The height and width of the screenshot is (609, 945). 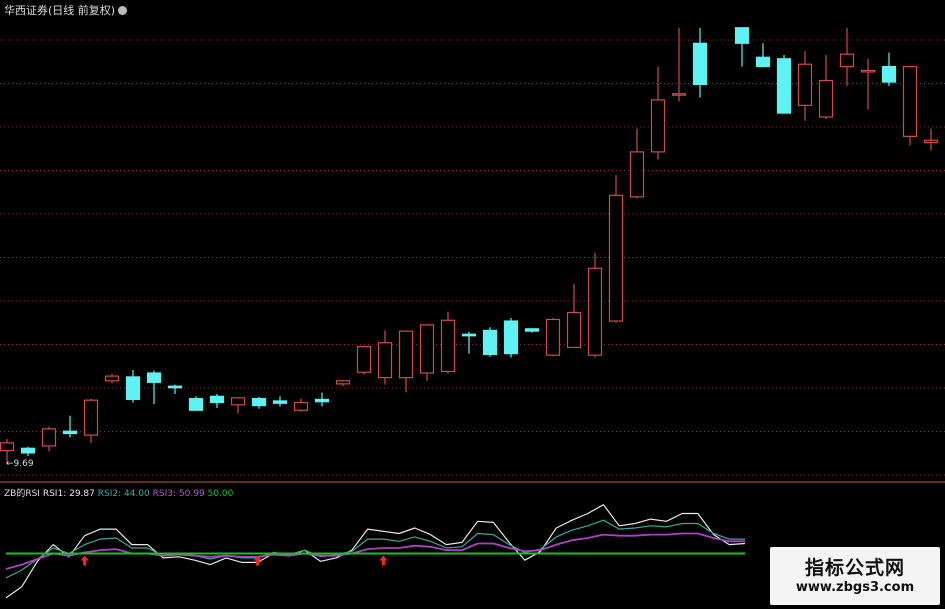 What do you see at coordinates (20, 464) in the screenshot?
I see `low-price-label: ←9.69` at bounding box center [20, 464].